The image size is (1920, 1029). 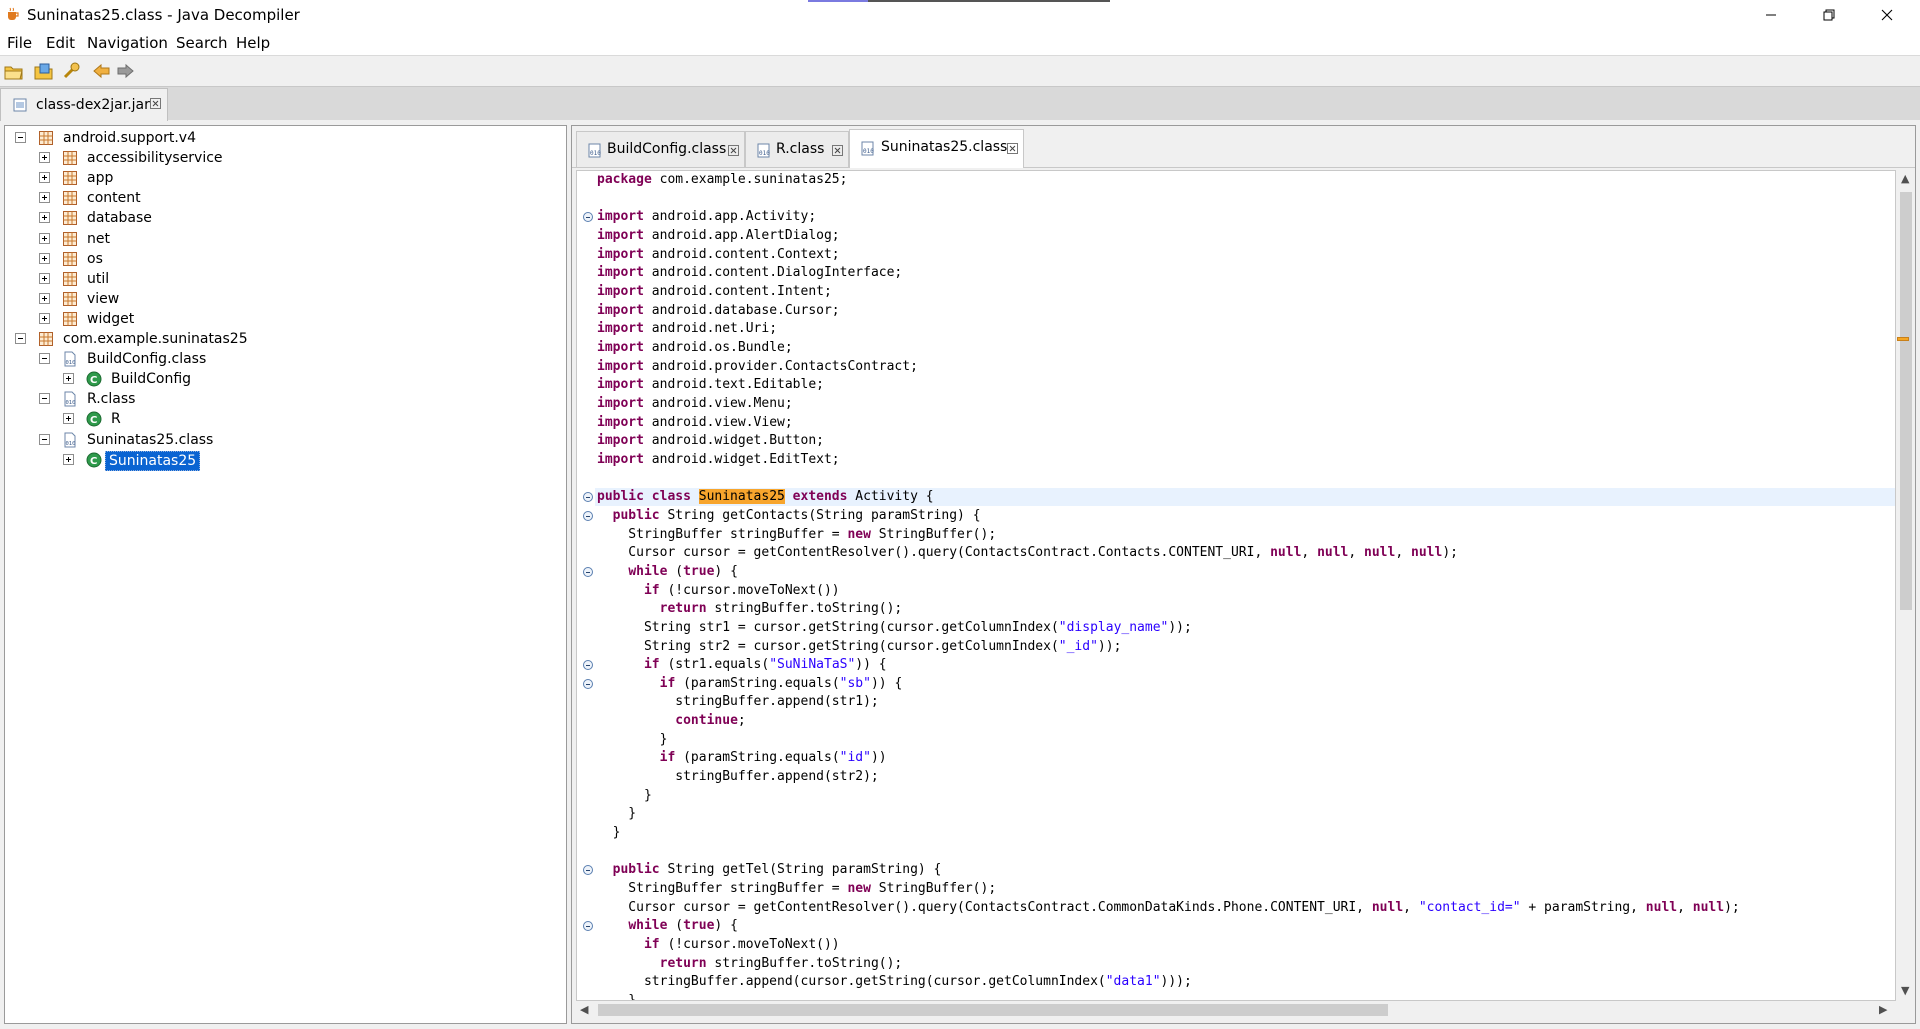 I want to click on code-keyword: continue, so click(x=706, y=721).